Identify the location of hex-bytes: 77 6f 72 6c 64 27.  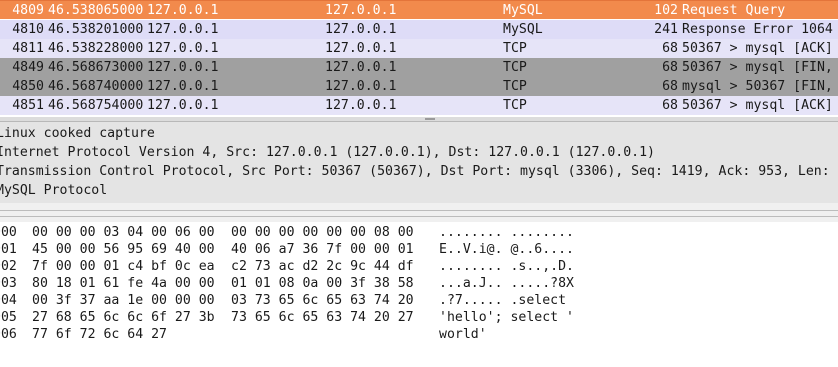
(99, 334).